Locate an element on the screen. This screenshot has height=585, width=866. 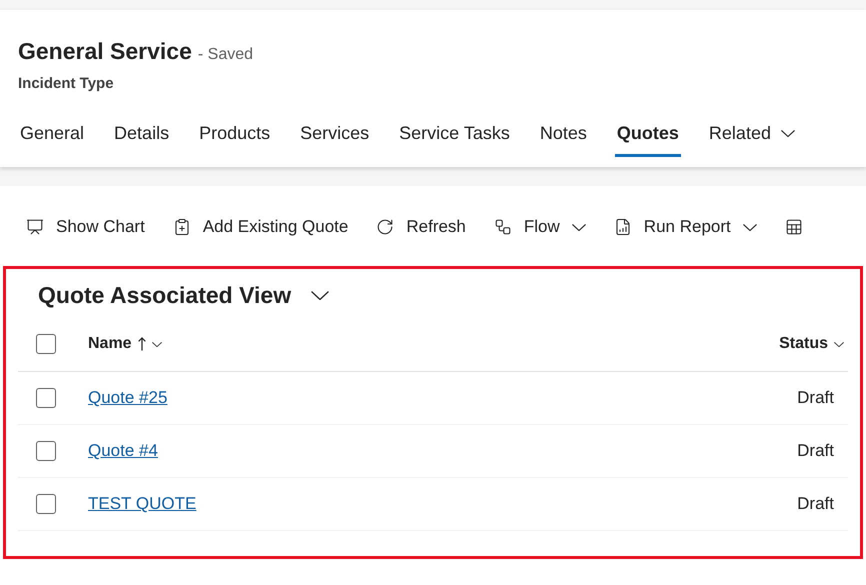
tab: Products is located at coordinates (234, 135).